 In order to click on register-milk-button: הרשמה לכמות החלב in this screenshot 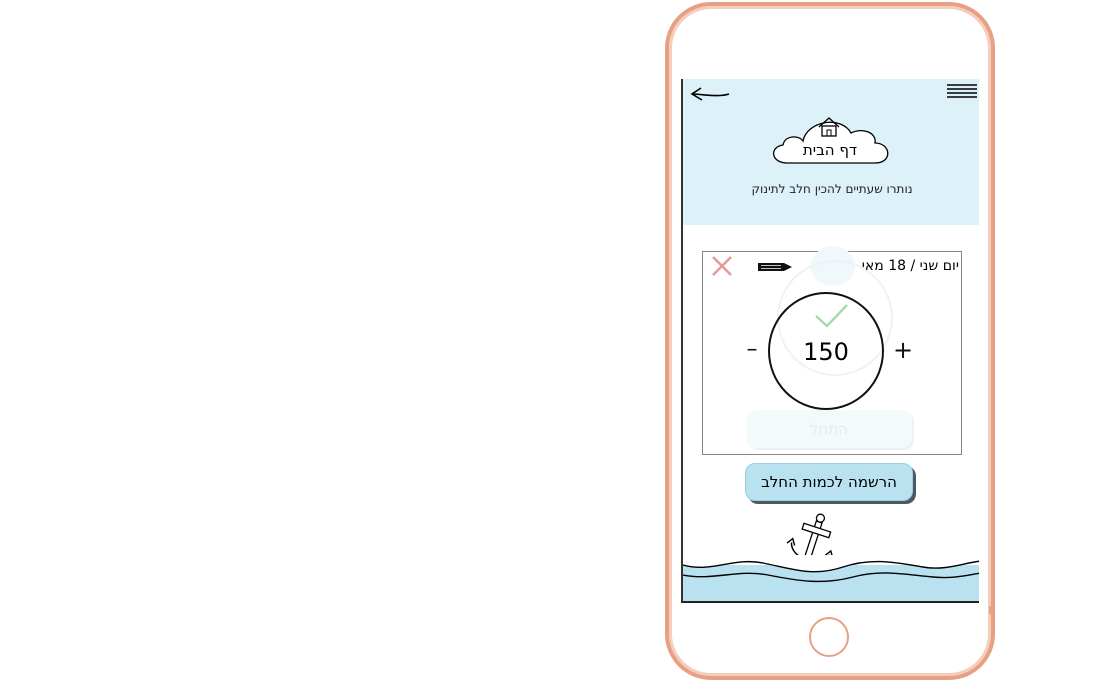, I will do `click(829, 482)`.